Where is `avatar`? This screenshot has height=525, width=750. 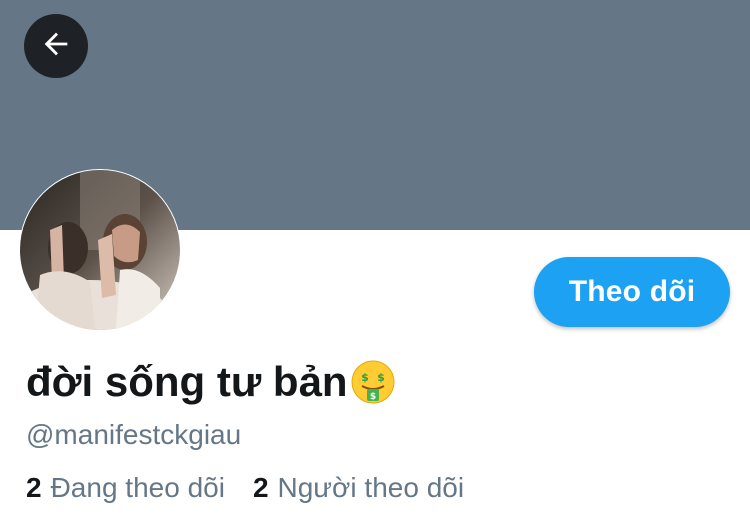
avatar is located at coordinates (100, 250).